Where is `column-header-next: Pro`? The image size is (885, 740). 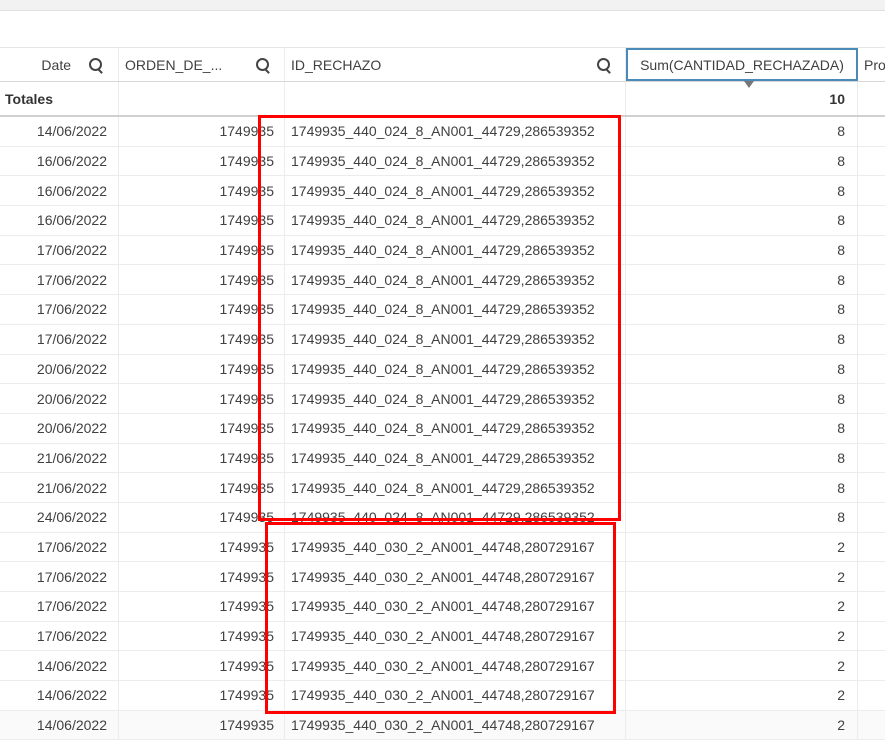 column-header-next: Pro is located at coordinates (871, 64).